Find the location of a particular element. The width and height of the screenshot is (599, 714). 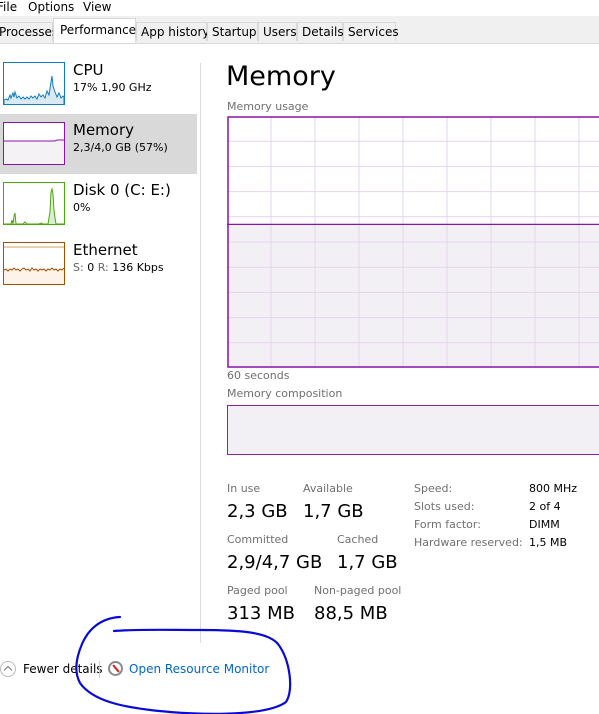

memory-usage-label: Memory usage is located at coordinates (268, 106).